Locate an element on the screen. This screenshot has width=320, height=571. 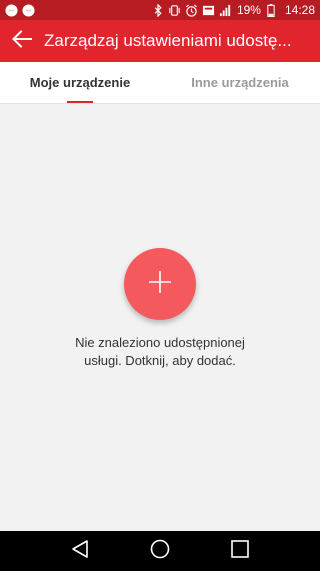
lte-icon is located at coordinates (209, 10).